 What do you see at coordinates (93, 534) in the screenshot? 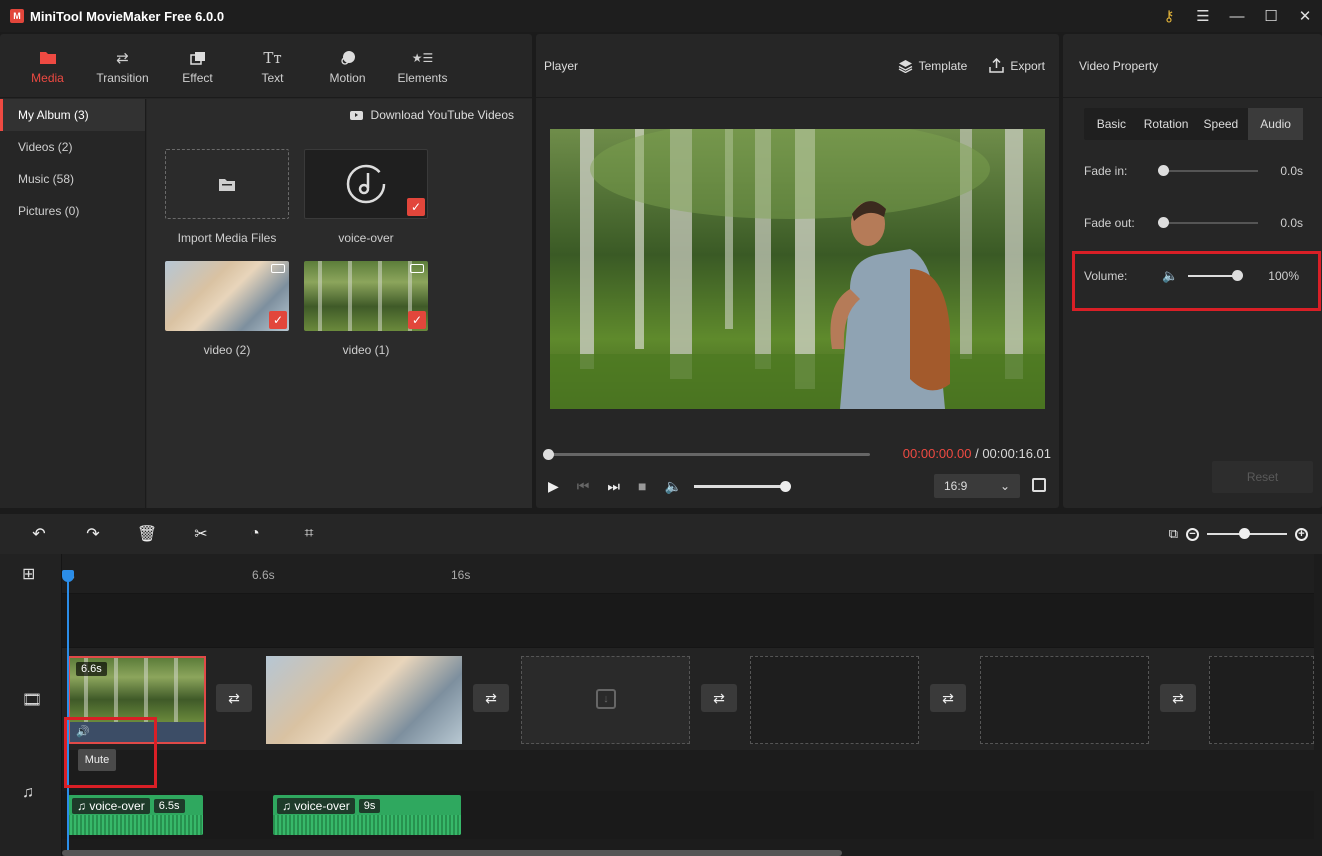
I see `redo-icon: ↷` at bounding box center [93, 534].